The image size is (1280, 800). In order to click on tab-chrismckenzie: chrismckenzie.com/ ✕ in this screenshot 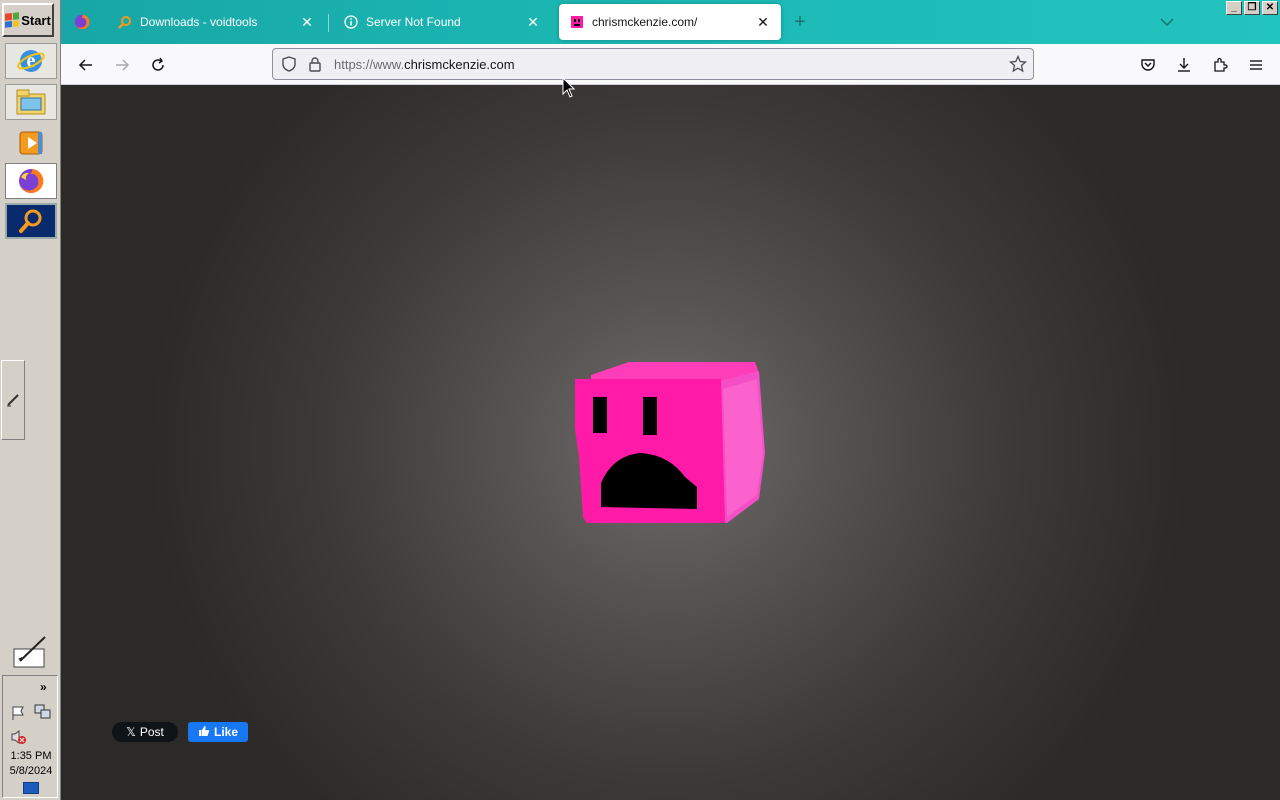, I will do `click(670, 22)`.